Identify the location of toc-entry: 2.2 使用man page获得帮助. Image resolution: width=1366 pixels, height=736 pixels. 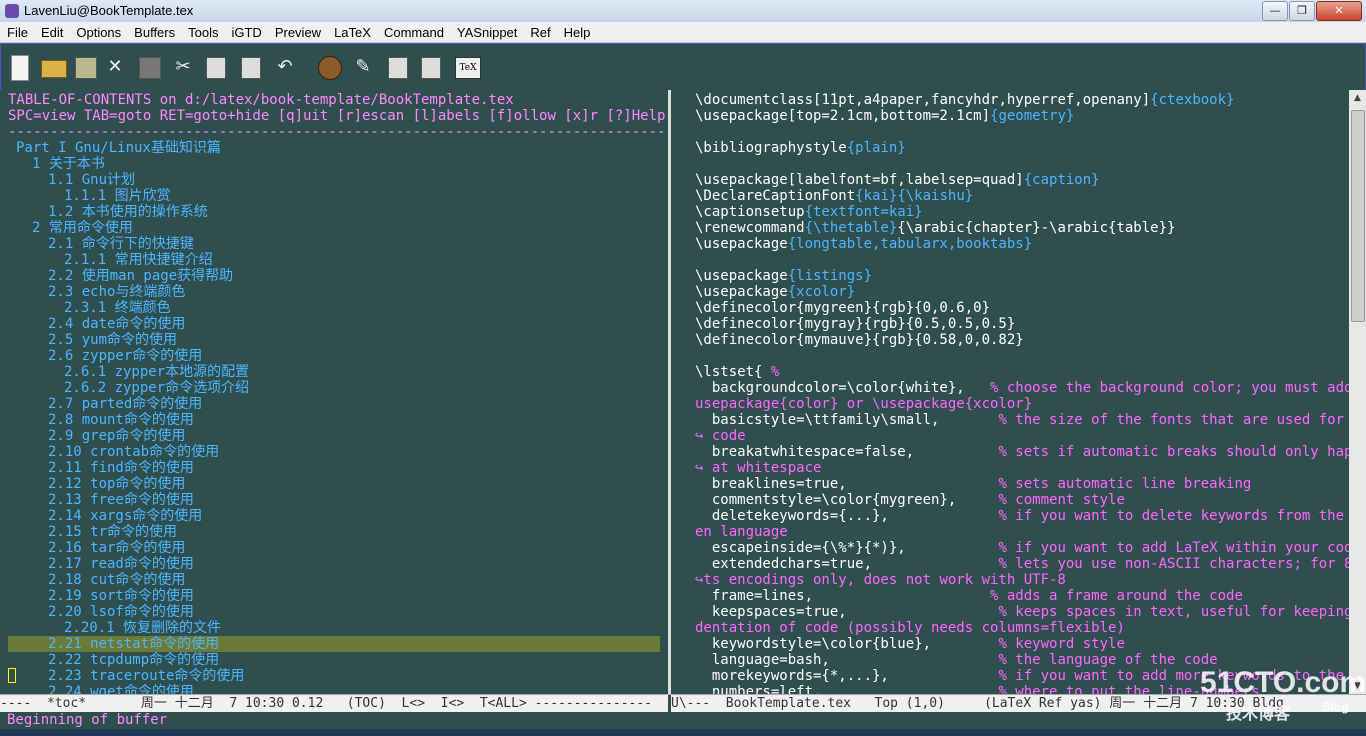
(140, 276).